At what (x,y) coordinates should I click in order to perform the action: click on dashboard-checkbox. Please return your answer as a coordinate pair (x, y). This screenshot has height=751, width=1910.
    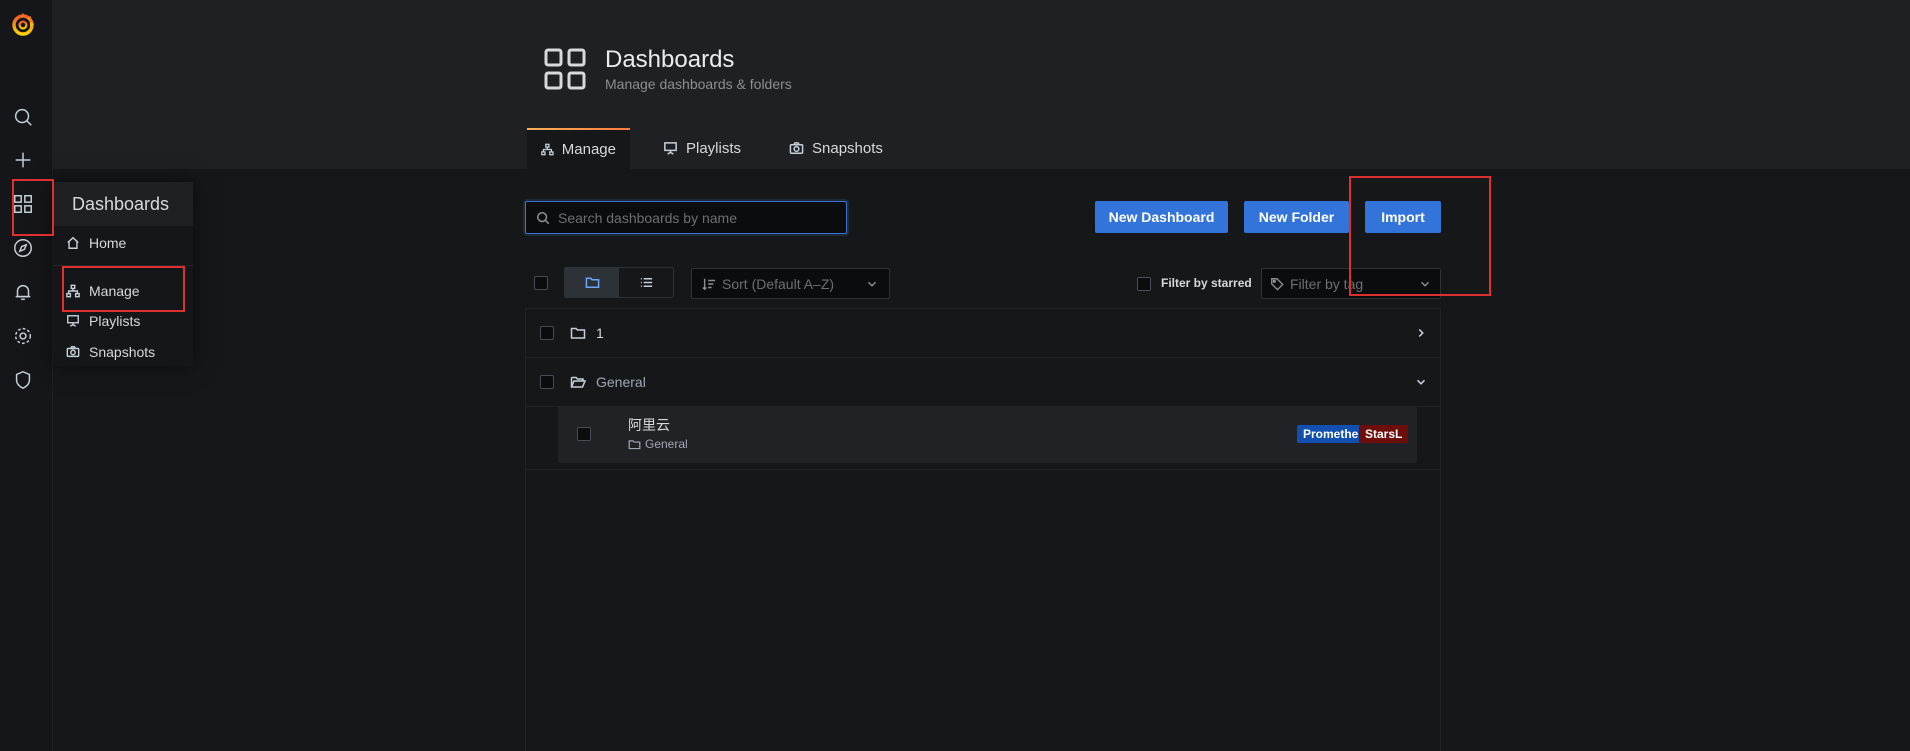
    Looking at the image, I should click on (584, 434).